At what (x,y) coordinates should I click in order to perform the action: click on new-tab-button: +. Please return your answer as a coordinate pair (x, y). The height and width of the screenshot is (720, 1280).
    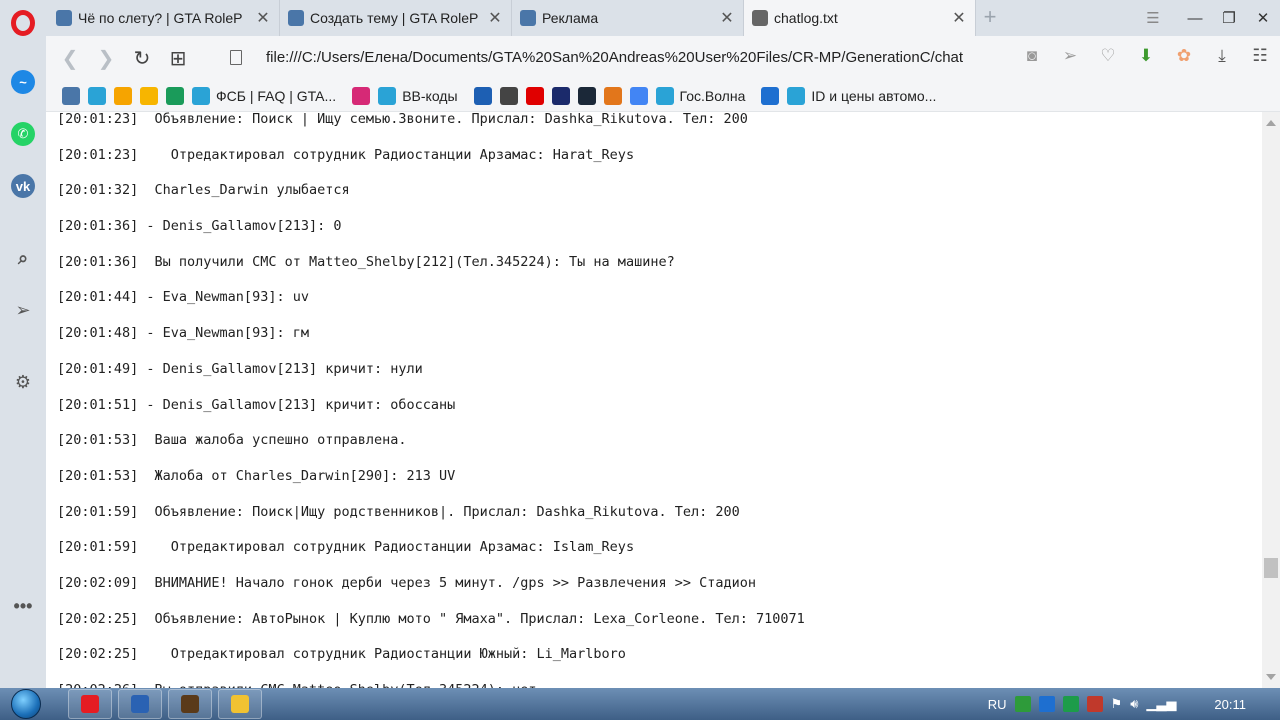
    Looking at the image, I should click on (990, 17).